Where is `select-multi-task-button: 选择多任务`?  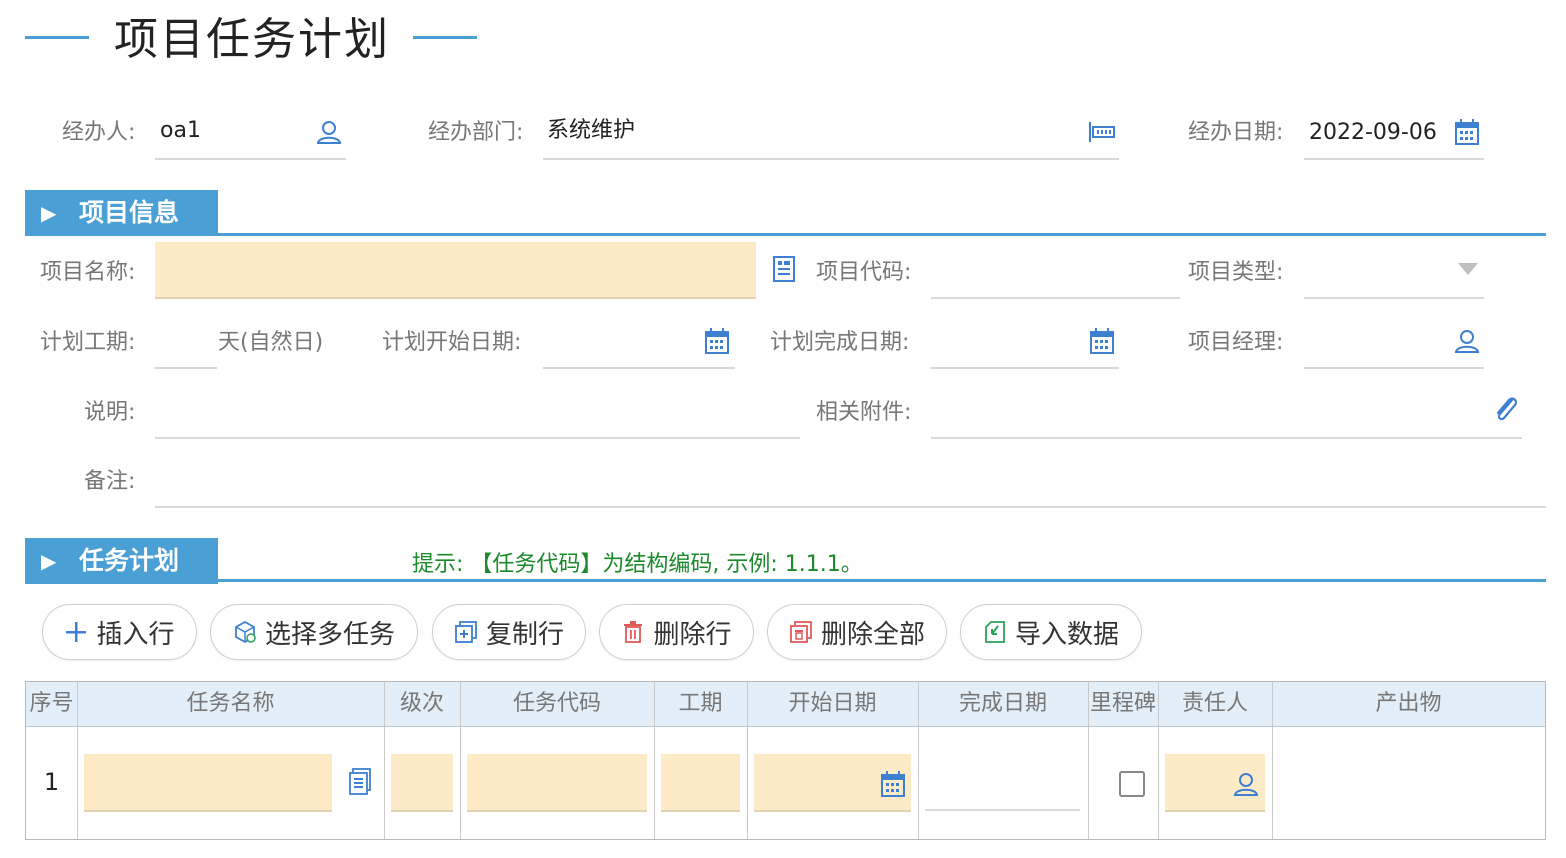
select-multi-task-button: 选择多任务 is located at coordinates (314, 632).